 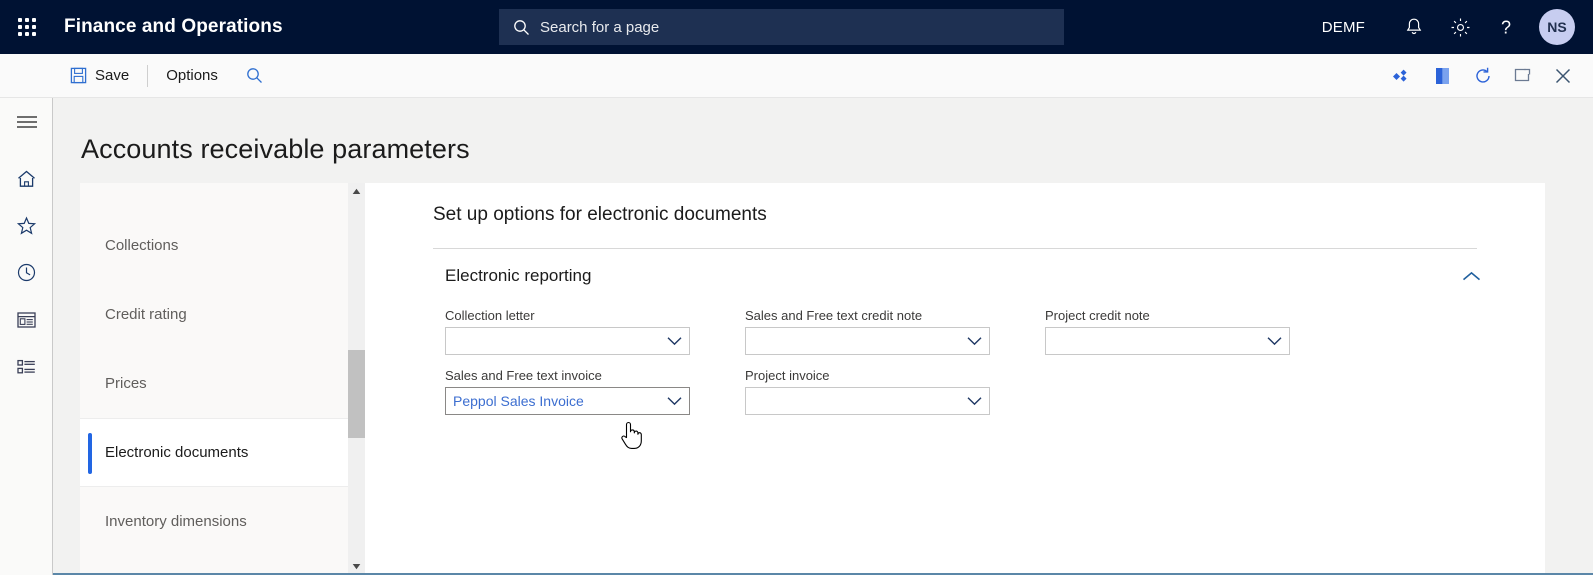 What do you see at coordinates (1097, 315) in the screenshot?
I see `field-label: Project credit note` at bounding box center [1097, 315].